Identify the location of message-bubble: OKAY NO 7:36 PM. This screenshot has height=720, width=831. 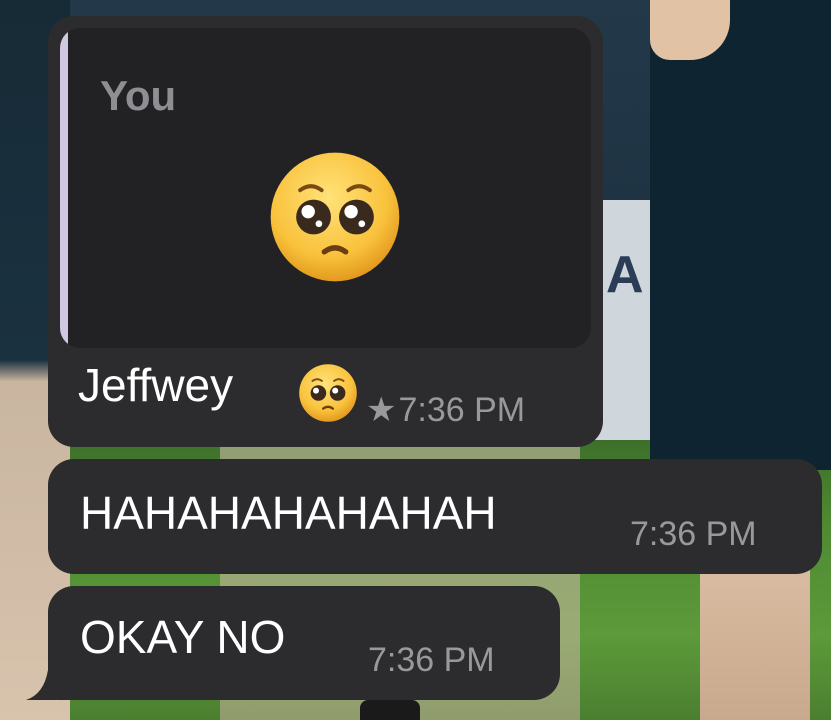
(293, 643).